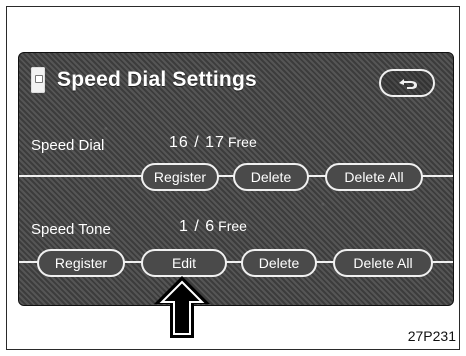 The height and width of the screenshot is (356, 466). Describe the element at coordinates (182, 307) in the screenshot. I see `arrow-icon` at that location.